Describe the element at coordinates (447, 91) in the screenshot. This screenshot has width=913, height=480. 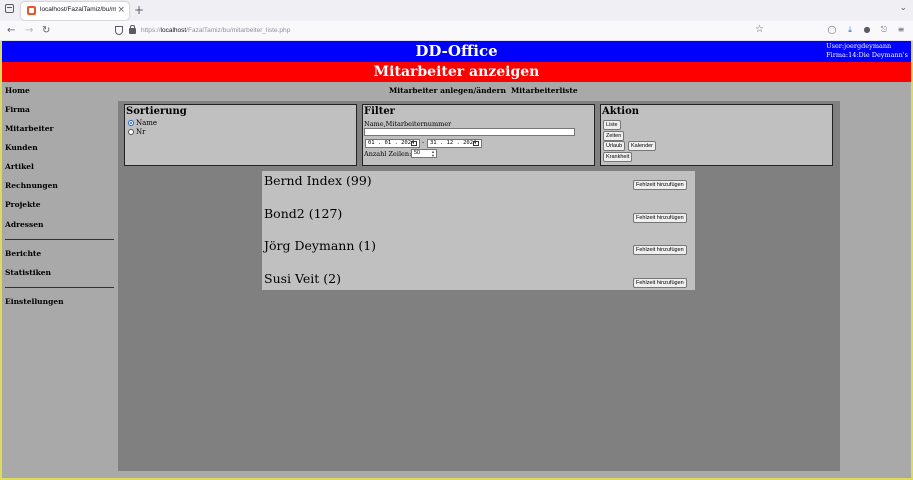
I see `subnav-mitarbeiter-anlegen: Mitarbeiter anlegen/ändern` at that location.